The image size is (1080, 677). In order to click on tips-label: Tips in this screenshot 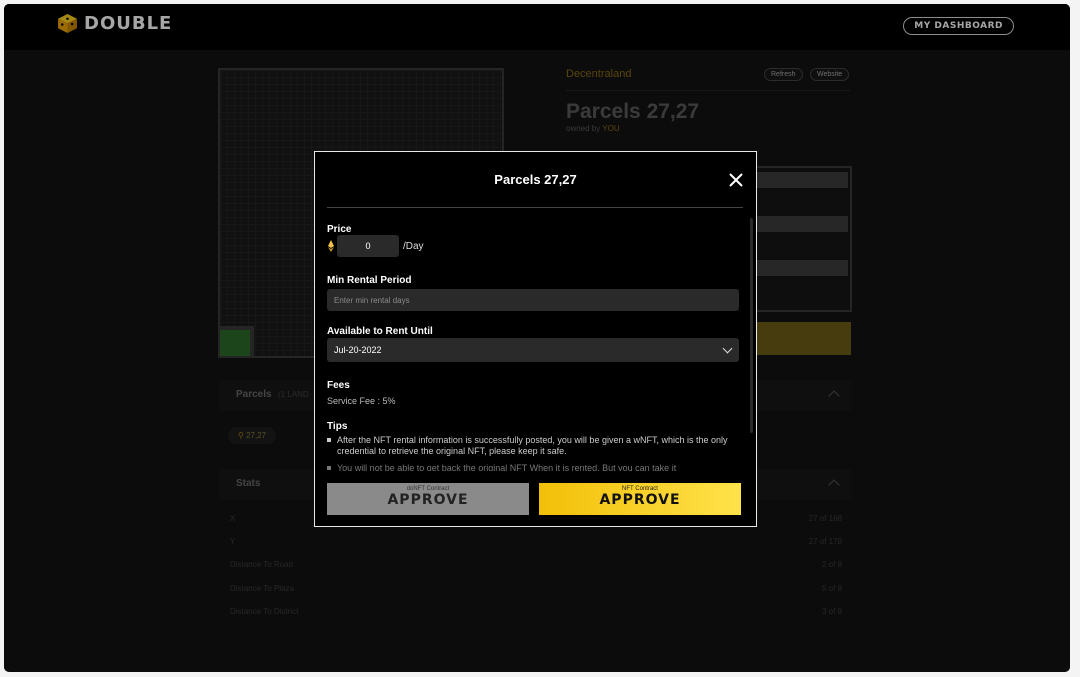, I will do `click(337, 426)`.